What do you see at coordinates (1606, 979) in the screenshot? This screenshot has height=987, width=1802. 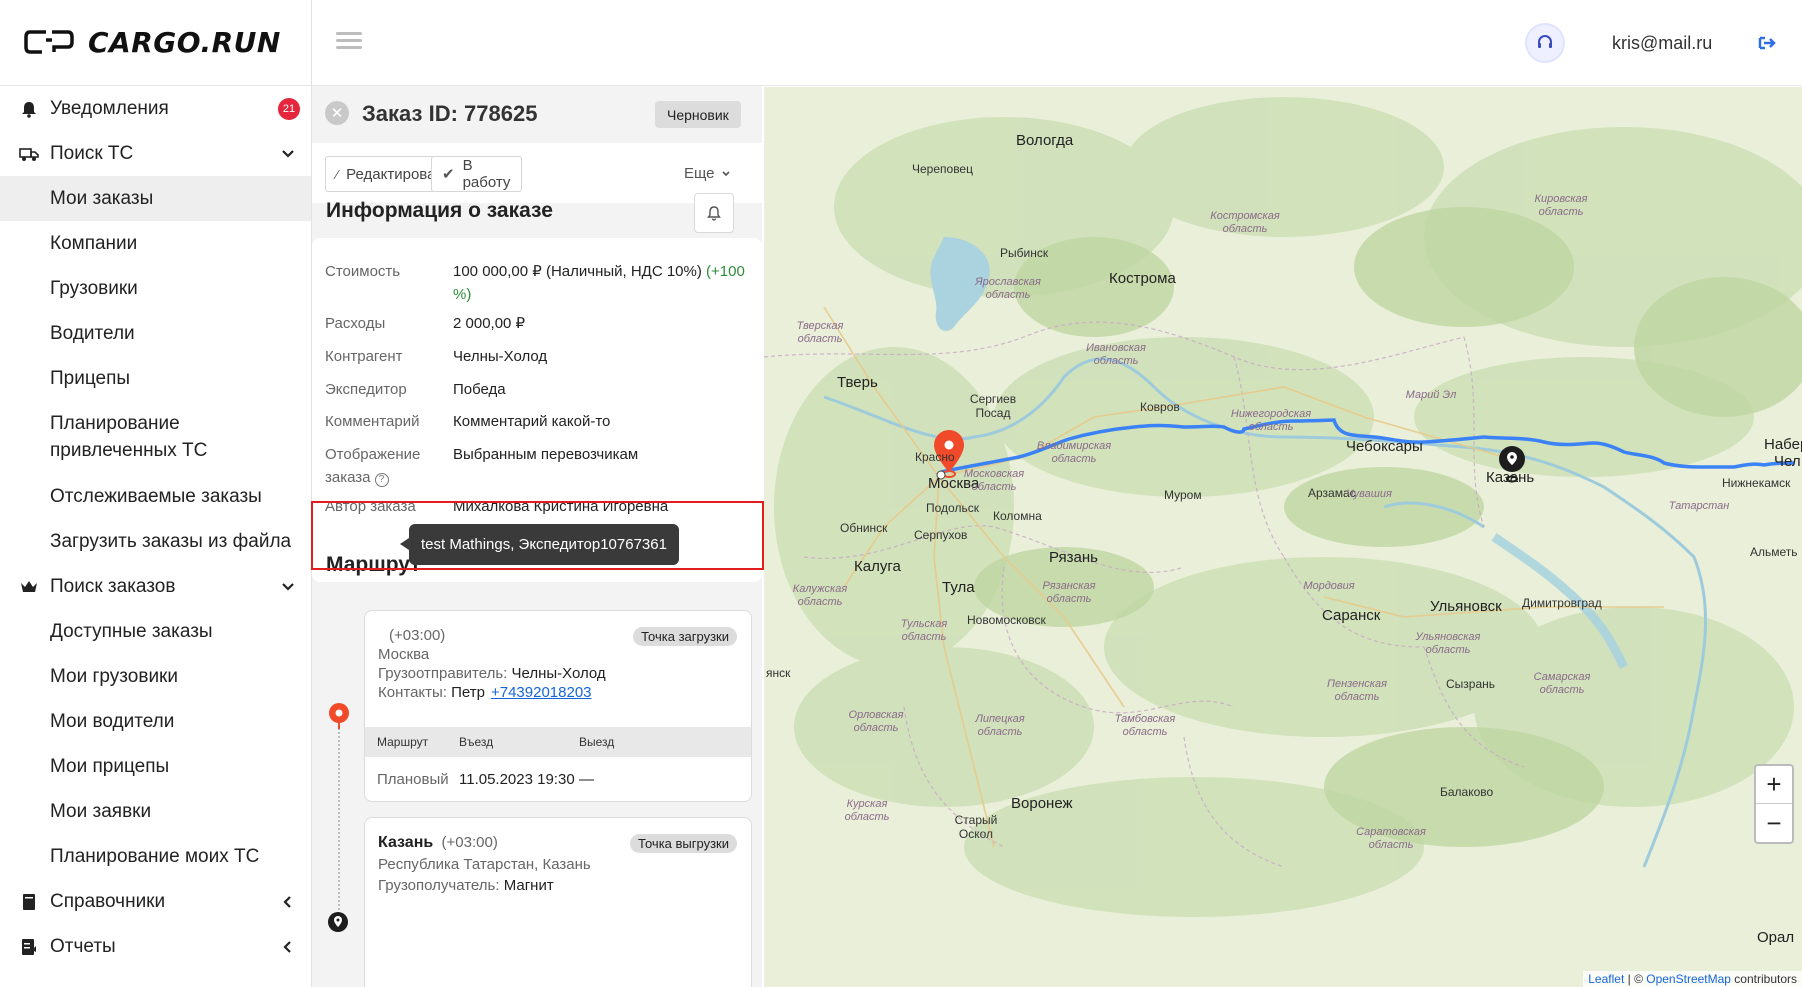 I see `leaflet-link: Leaflet` at bounding box center [1606, 979].